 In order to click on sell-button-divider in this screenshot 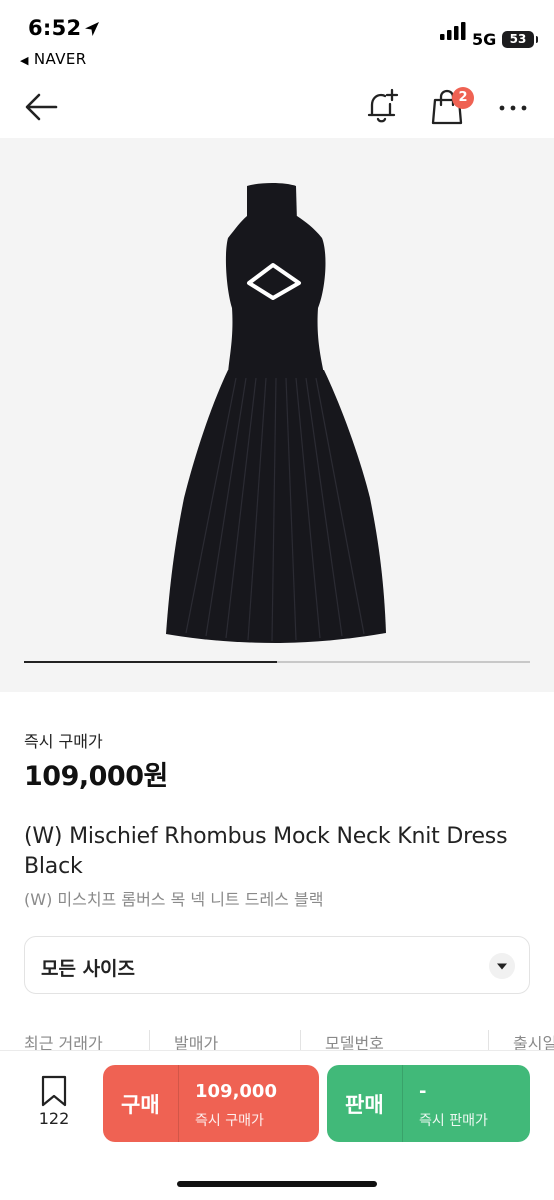, I will do `click(402, 1103)`.